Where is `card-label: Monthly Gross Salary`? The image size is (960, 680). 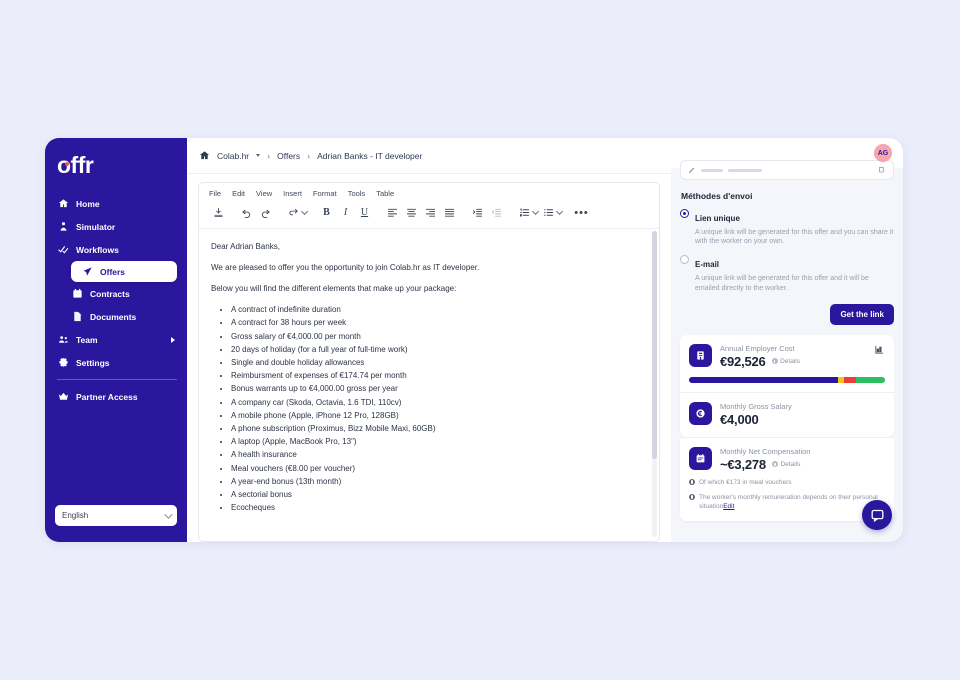
card-label: Monthly Gross Salary is located at coordinates (756, 406).